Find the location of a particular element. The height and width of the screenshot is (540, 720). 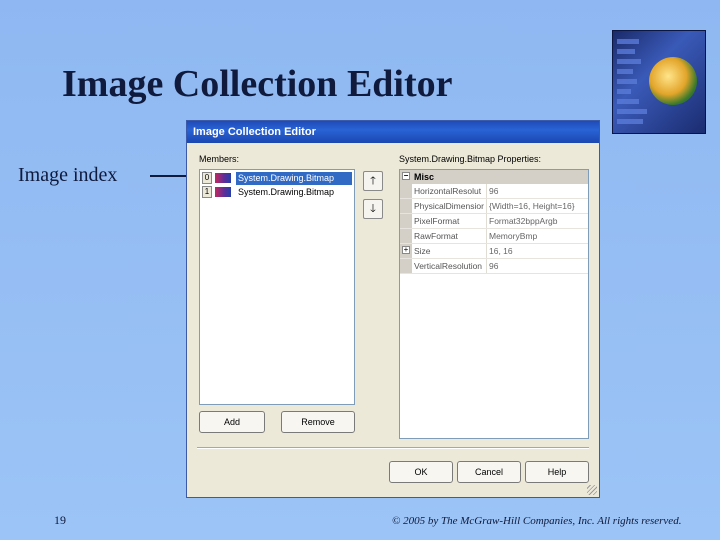

annotation-arrow-icon is located at coordinates (172, 176).